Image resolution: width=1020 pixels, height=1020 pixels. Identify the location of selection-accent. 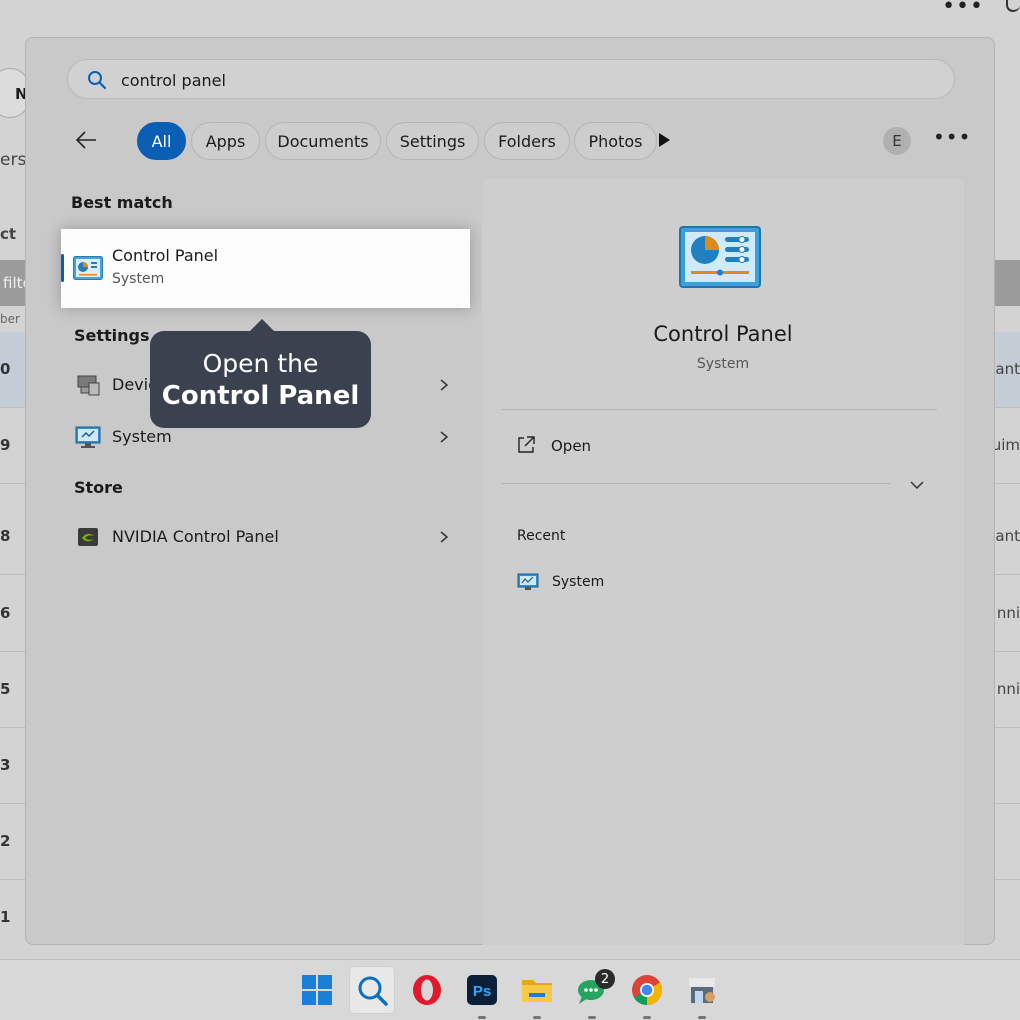
(62, 268).